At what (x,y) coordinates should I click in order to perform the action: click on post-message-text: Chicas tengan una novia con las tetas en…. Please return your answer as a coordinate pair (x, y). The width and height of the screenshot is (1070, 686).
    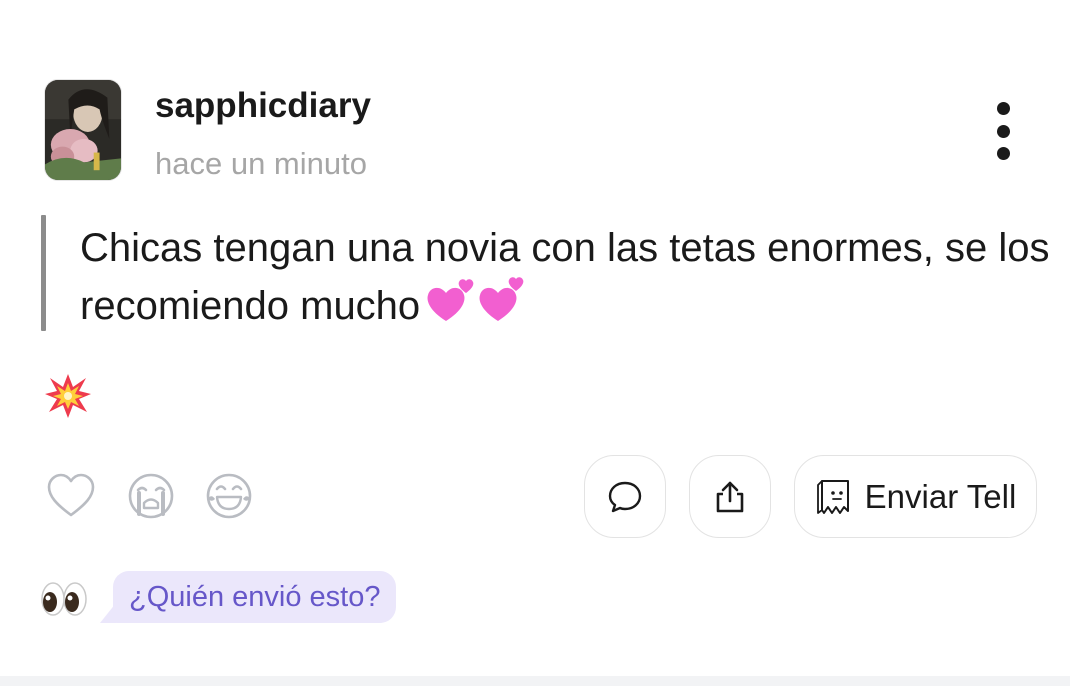
    Looking at the image, I should click on (565, 277).